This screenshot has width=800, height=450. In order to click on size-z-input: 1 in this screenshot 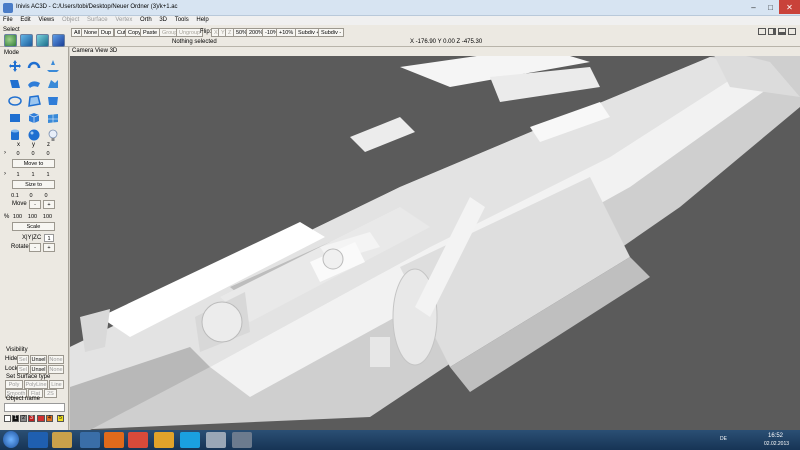, I will do `click(48, 175)`.